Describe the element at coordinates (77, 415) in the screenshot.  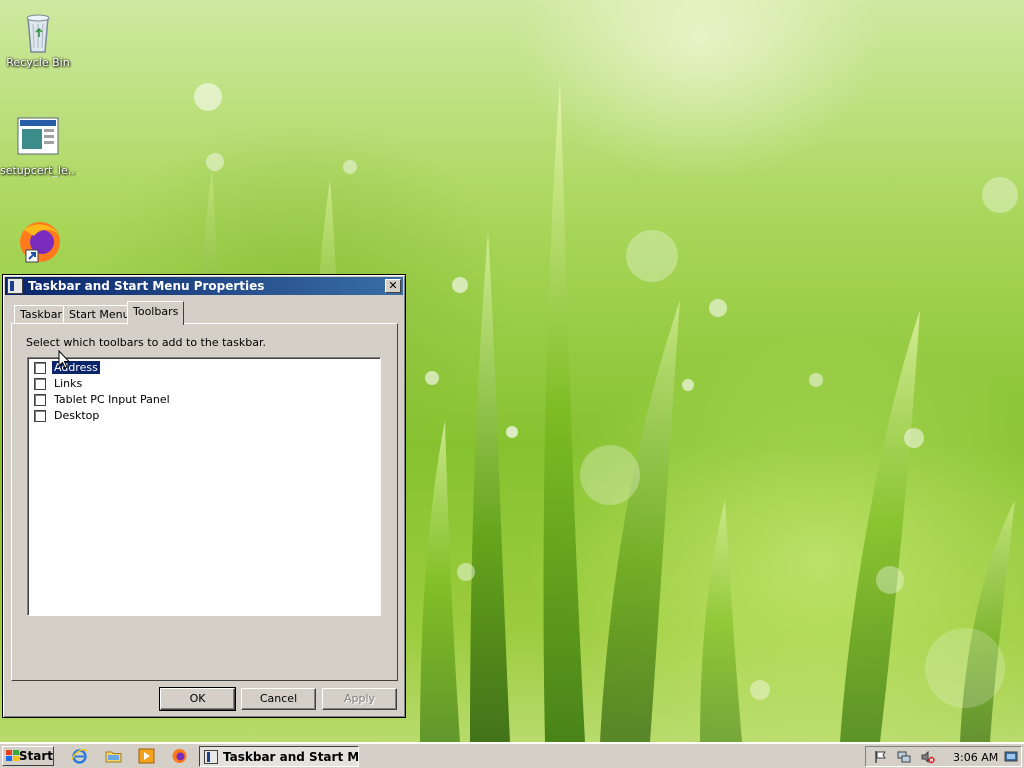
I see `list-item-label: Desktop` at that location.